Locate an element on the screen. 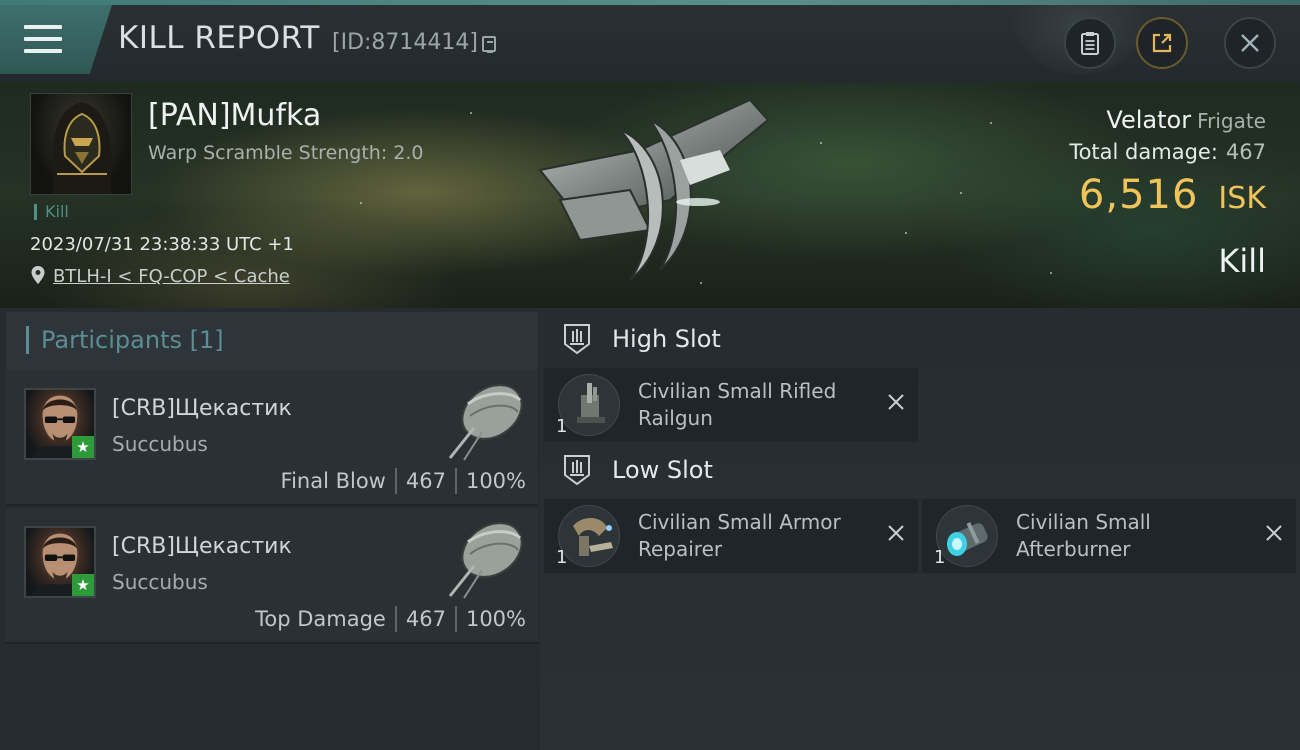 The image size is (1300, 750). hamburger-icon is located at coordinates (43, 39).